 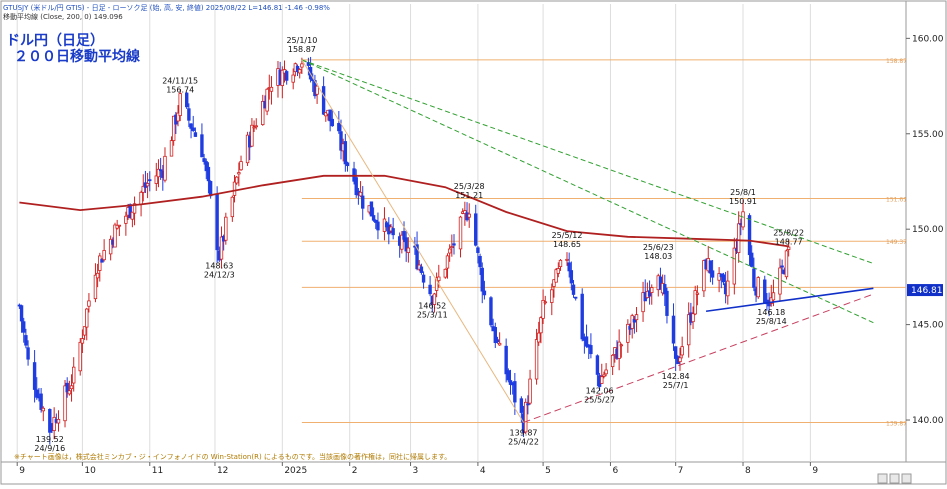 What do you see at coordinates (432, 315) in the screenshot?
I see `annotation-date: 25/3/11` at bounding box center [432, 315].